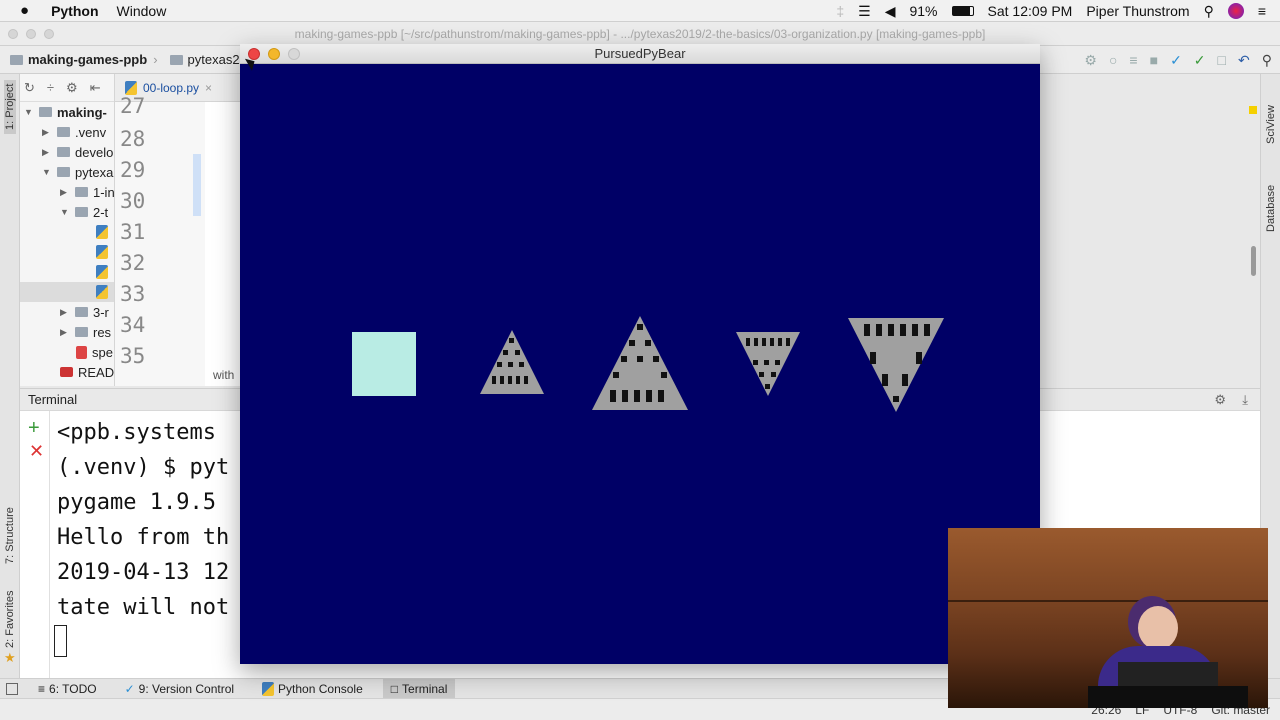  I want to click on tool-database-tab: Database, so click(1271, 208).